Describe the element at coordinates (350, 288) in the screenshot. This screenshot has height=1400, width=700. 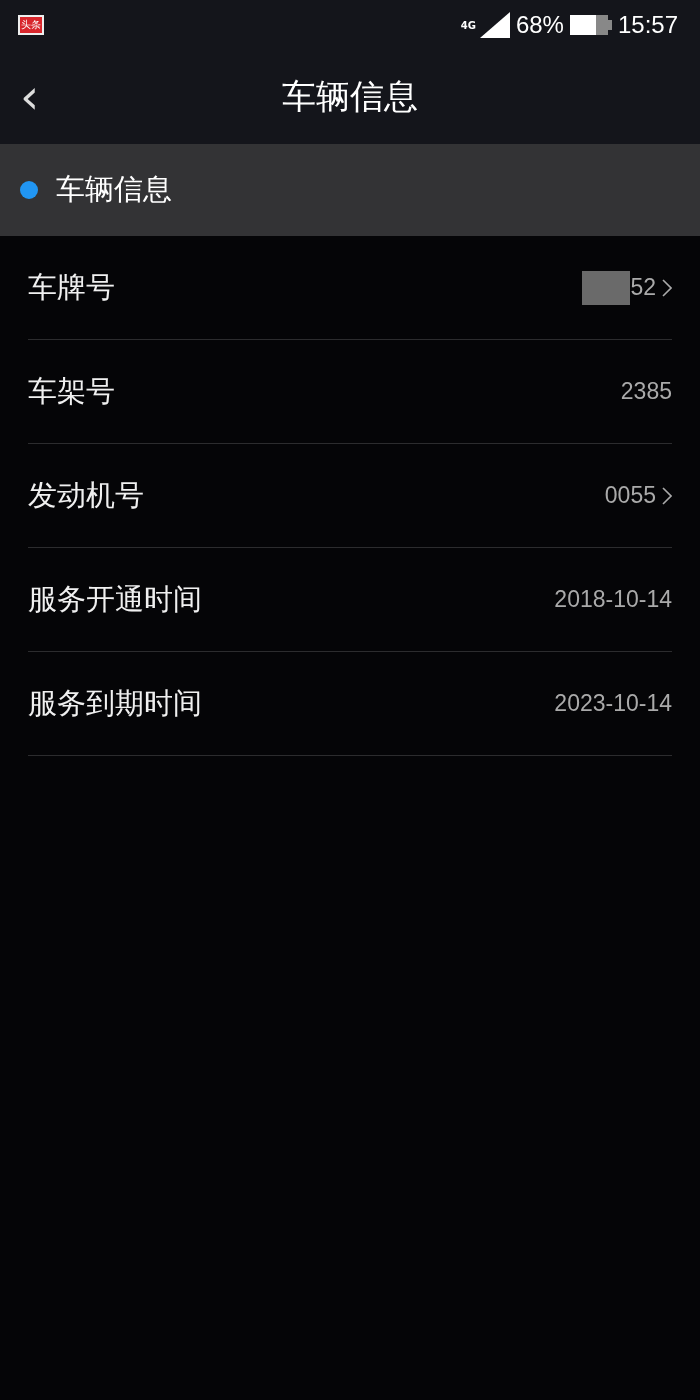
I see `info-row: 车牌号 52` at that location.